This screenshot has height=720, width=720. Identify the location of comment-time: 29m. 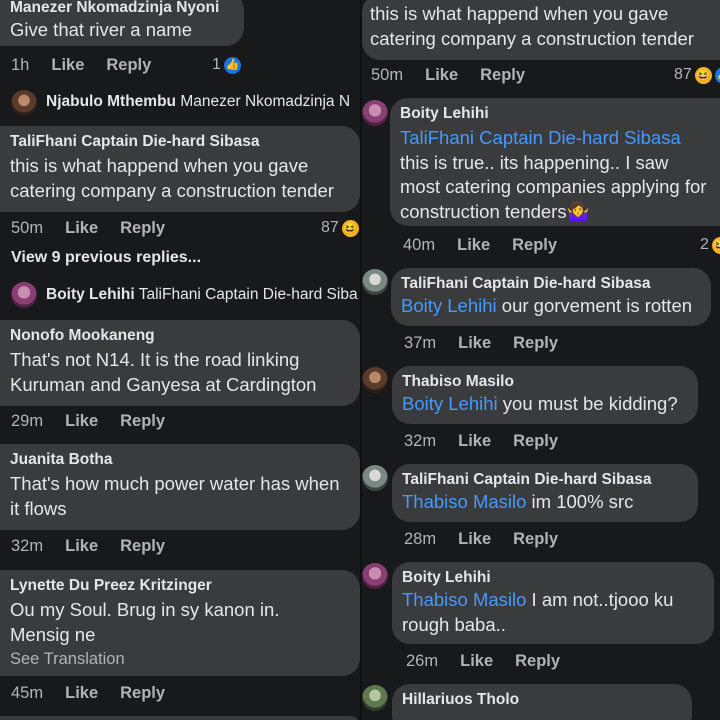
(27, 421).